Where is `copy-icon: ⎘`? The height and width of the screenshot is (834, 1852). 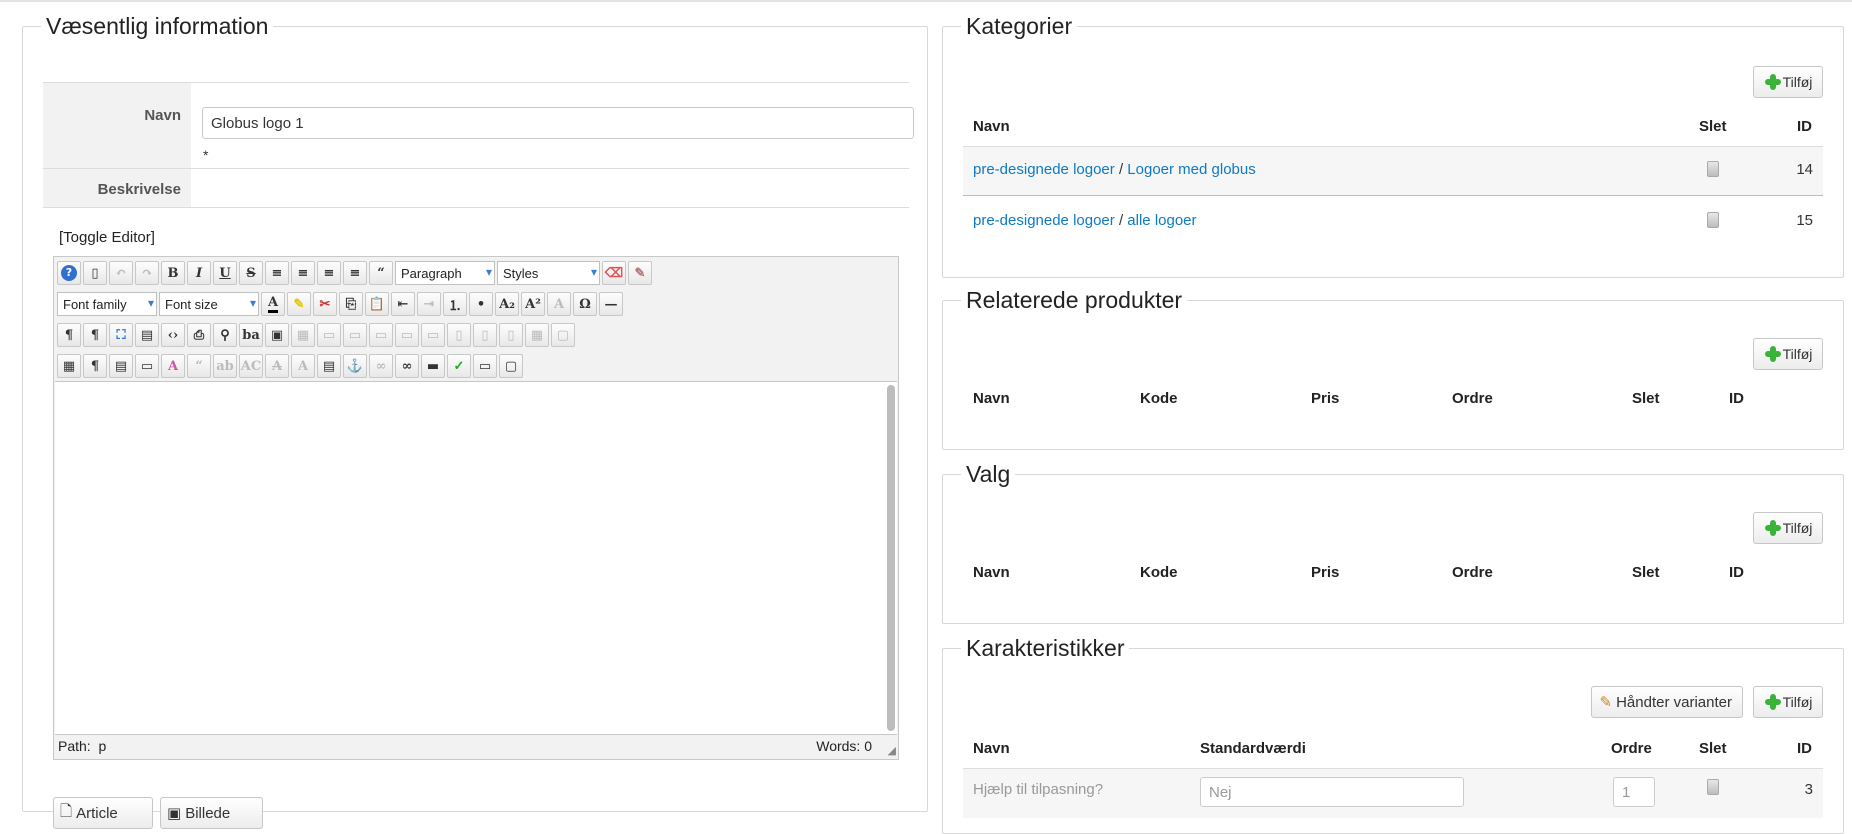
copy-icon: ⎘ is located at coordinates (351, 304).